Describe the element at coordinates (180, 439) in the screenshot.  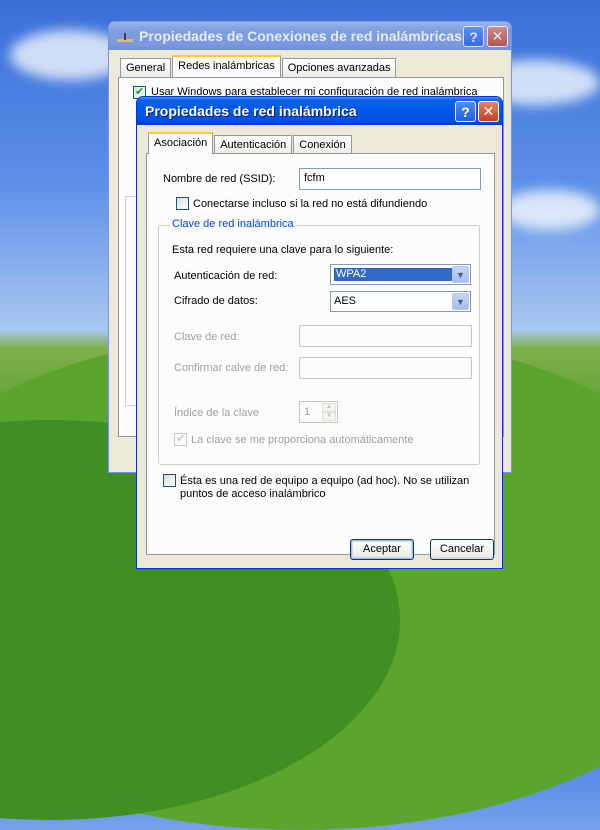
I see `auto-key-checkbox: ✔` at that location.